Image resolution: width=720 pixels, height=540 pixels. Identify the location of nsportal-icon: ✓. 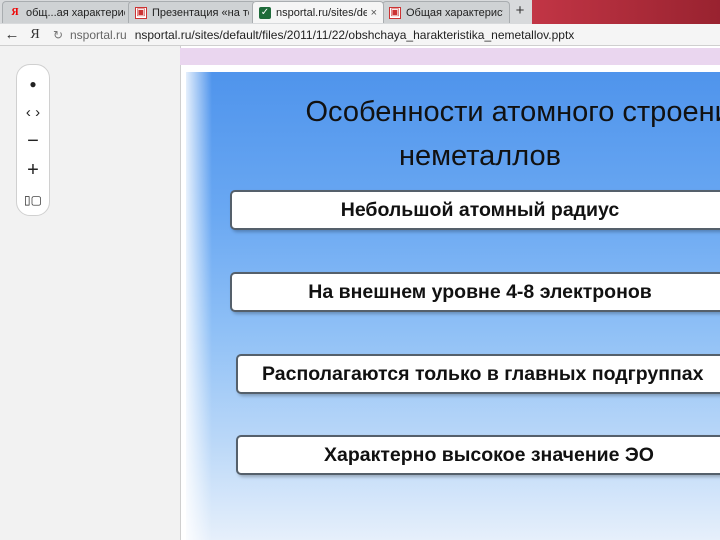
(265, 12).